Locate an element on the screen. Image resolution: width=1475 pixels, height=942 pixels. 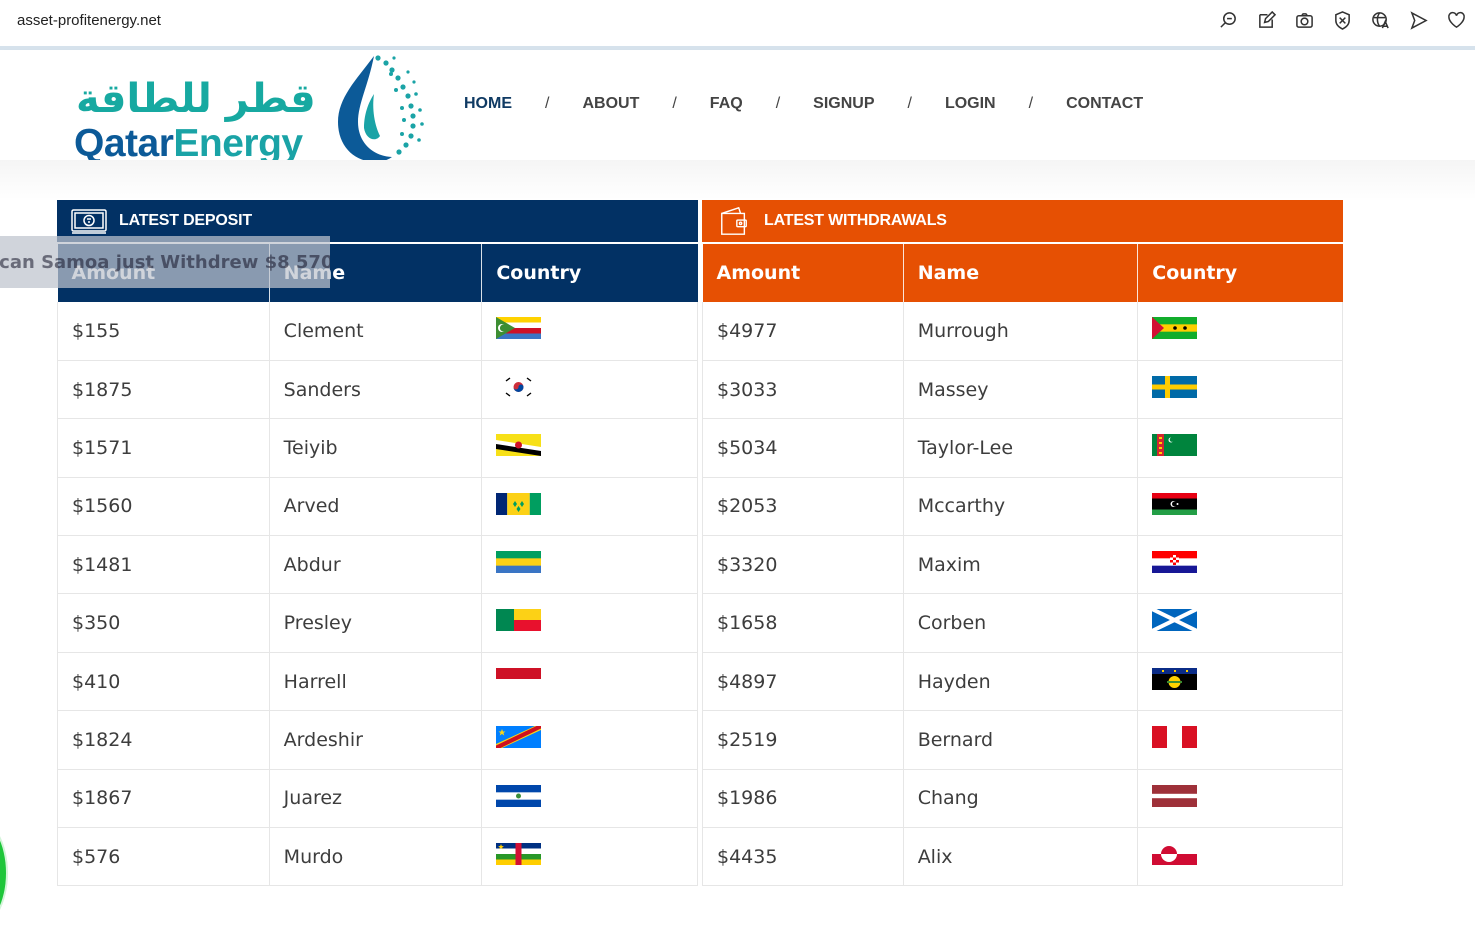
name-cell: Murdo is located at coordinates (376, 857).